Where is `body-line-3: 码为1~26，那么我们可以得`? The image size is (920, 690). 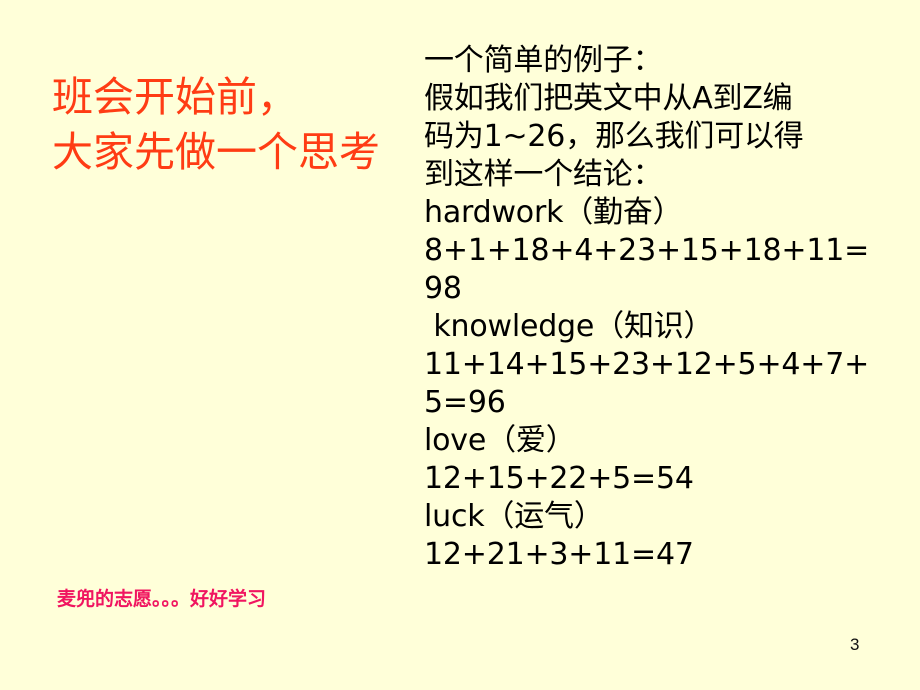
body-line-3: 码为1~26，那么我们可以得 is located at coordinates (614, 136).